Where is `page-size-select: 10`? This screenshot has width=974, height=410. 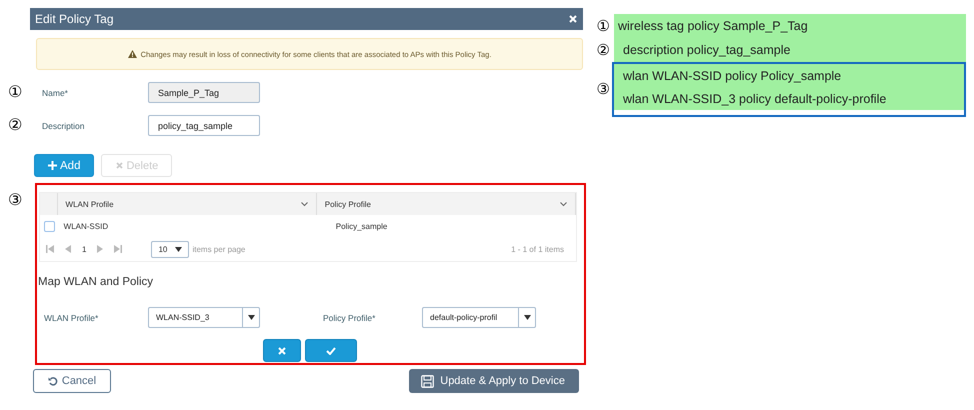
page-size-select: 10 is located at coordinates (170, 249).